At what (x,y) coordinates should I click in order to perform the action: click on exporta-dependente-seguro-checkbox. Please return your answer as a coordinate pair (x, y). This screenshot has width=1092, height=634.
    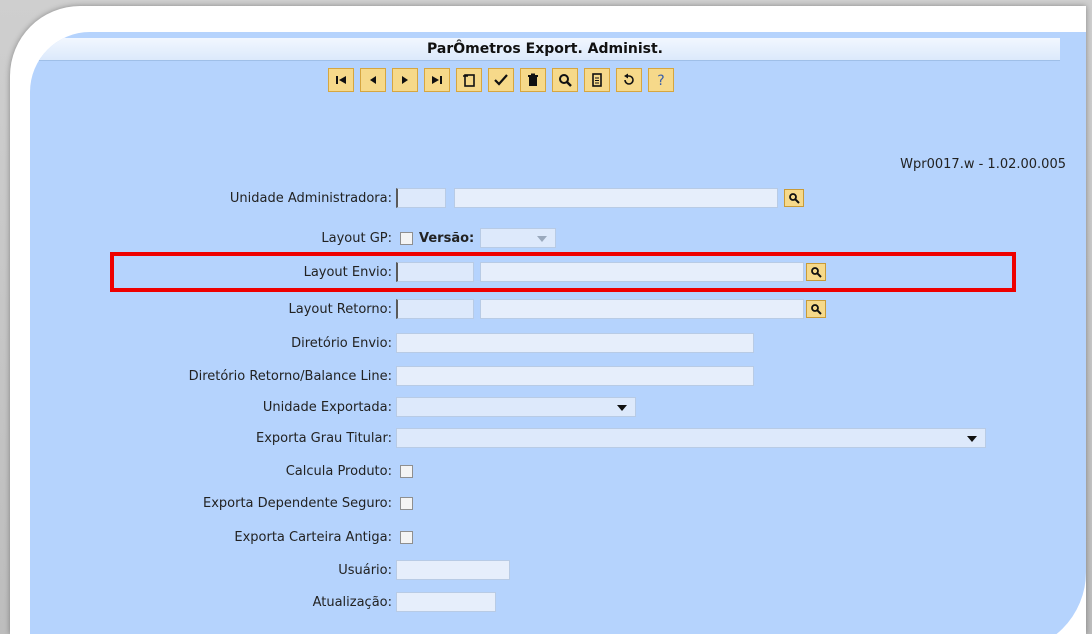
    Looking at the image, I should click on (406, 503).